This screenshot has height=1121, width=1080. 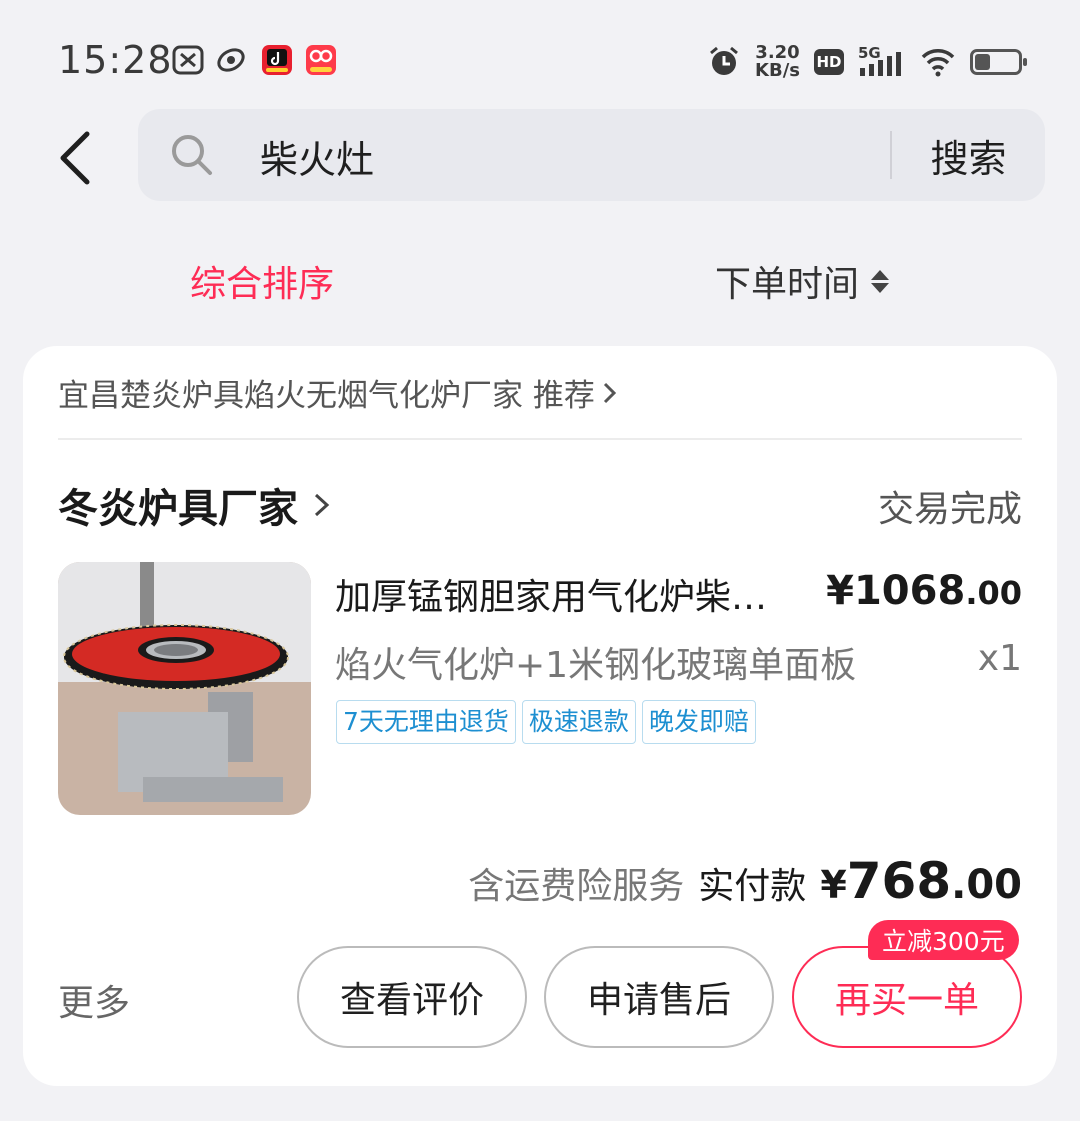 I want to click on more-button: 更多, so click(x=94, y=1000).